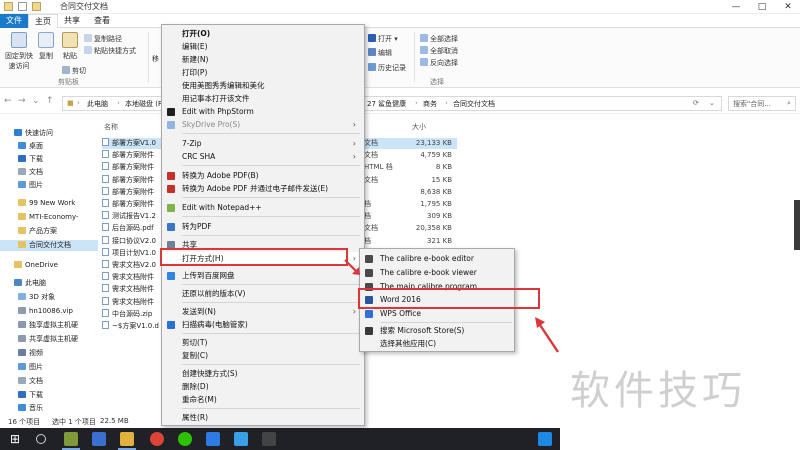  I want to click on calibre-icon, so click(369, 273).